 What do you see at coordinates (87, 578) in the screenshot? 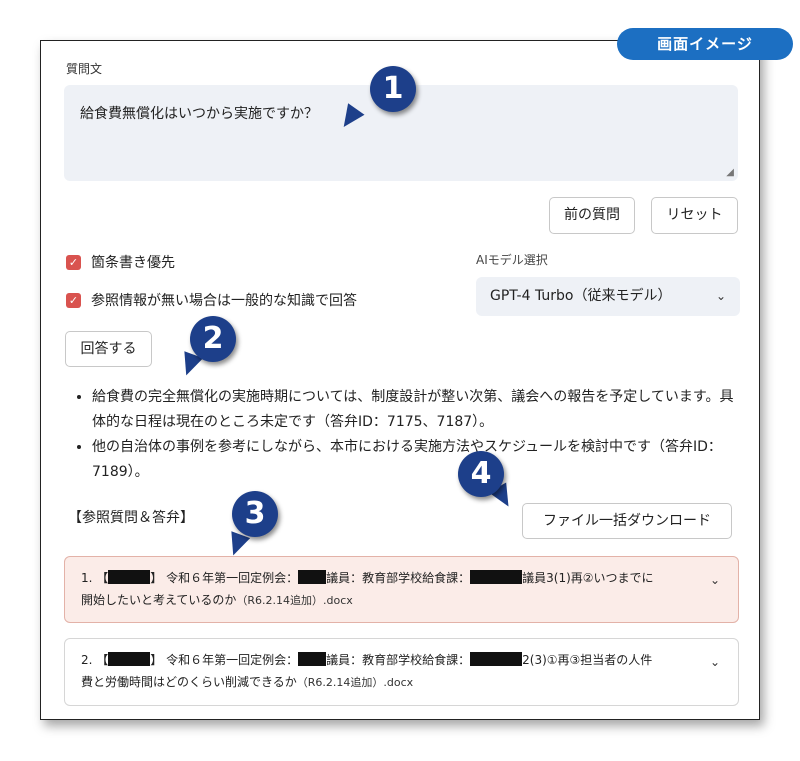
I see `reference-index: 1.` at bounding box center [87, 578].